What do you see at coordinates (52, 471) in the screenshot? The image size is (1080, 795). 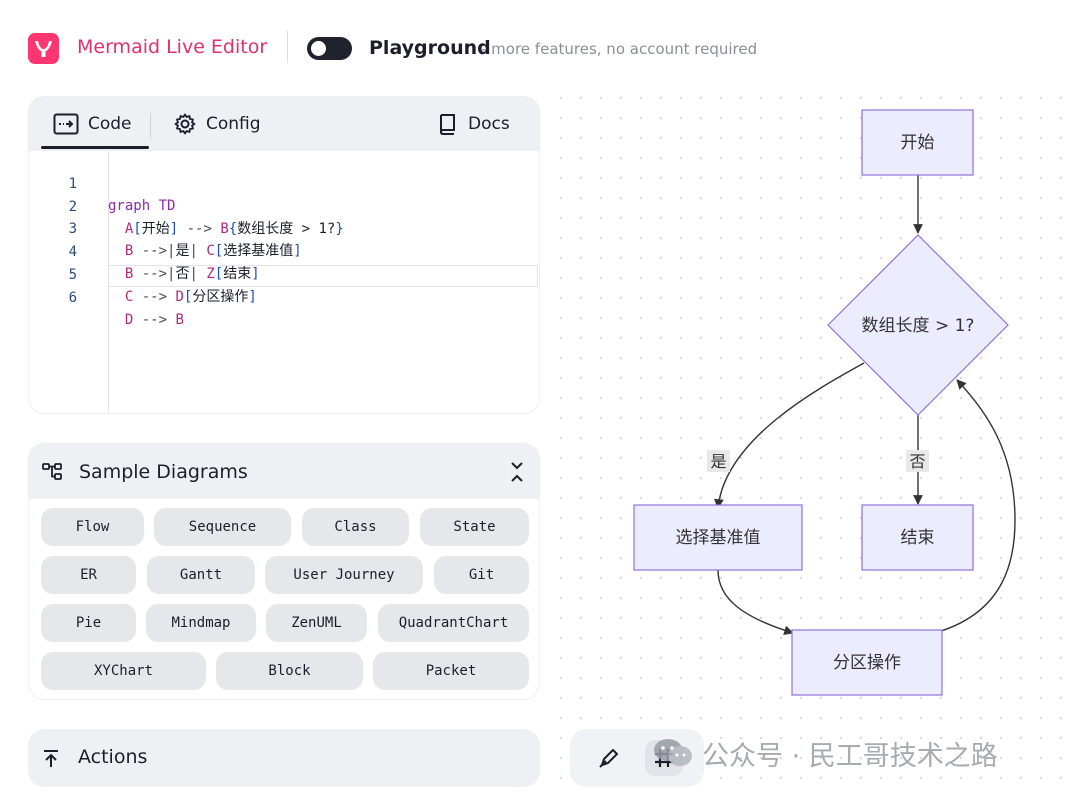 I see `diagram-tree-icon` at bounding box center [52, 471].